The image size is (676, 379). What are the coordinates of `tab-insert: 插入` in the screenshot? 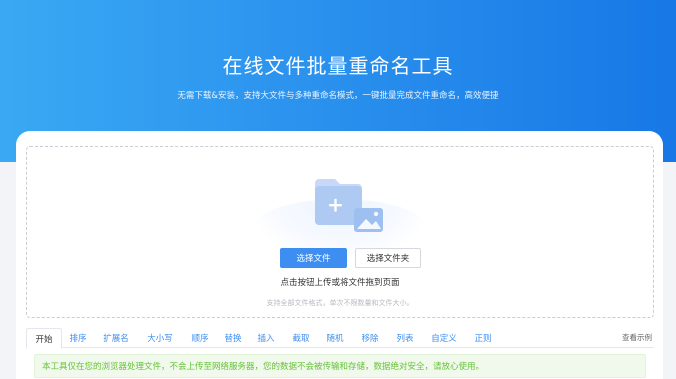 It's located at (266, 338).